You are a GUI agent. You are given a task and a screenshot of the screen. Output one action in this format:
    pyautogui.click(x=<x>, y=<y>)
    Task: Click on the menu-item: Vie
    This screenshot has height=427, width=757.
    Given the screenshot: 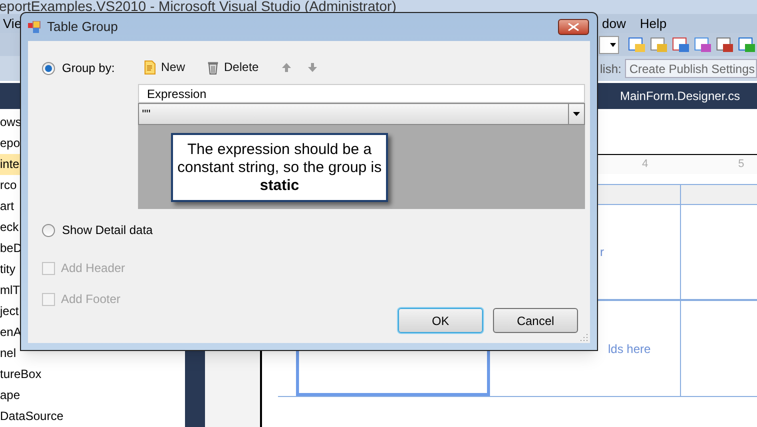 What is the action you would take?
    pyautogui.click(x=11, y=24)
    